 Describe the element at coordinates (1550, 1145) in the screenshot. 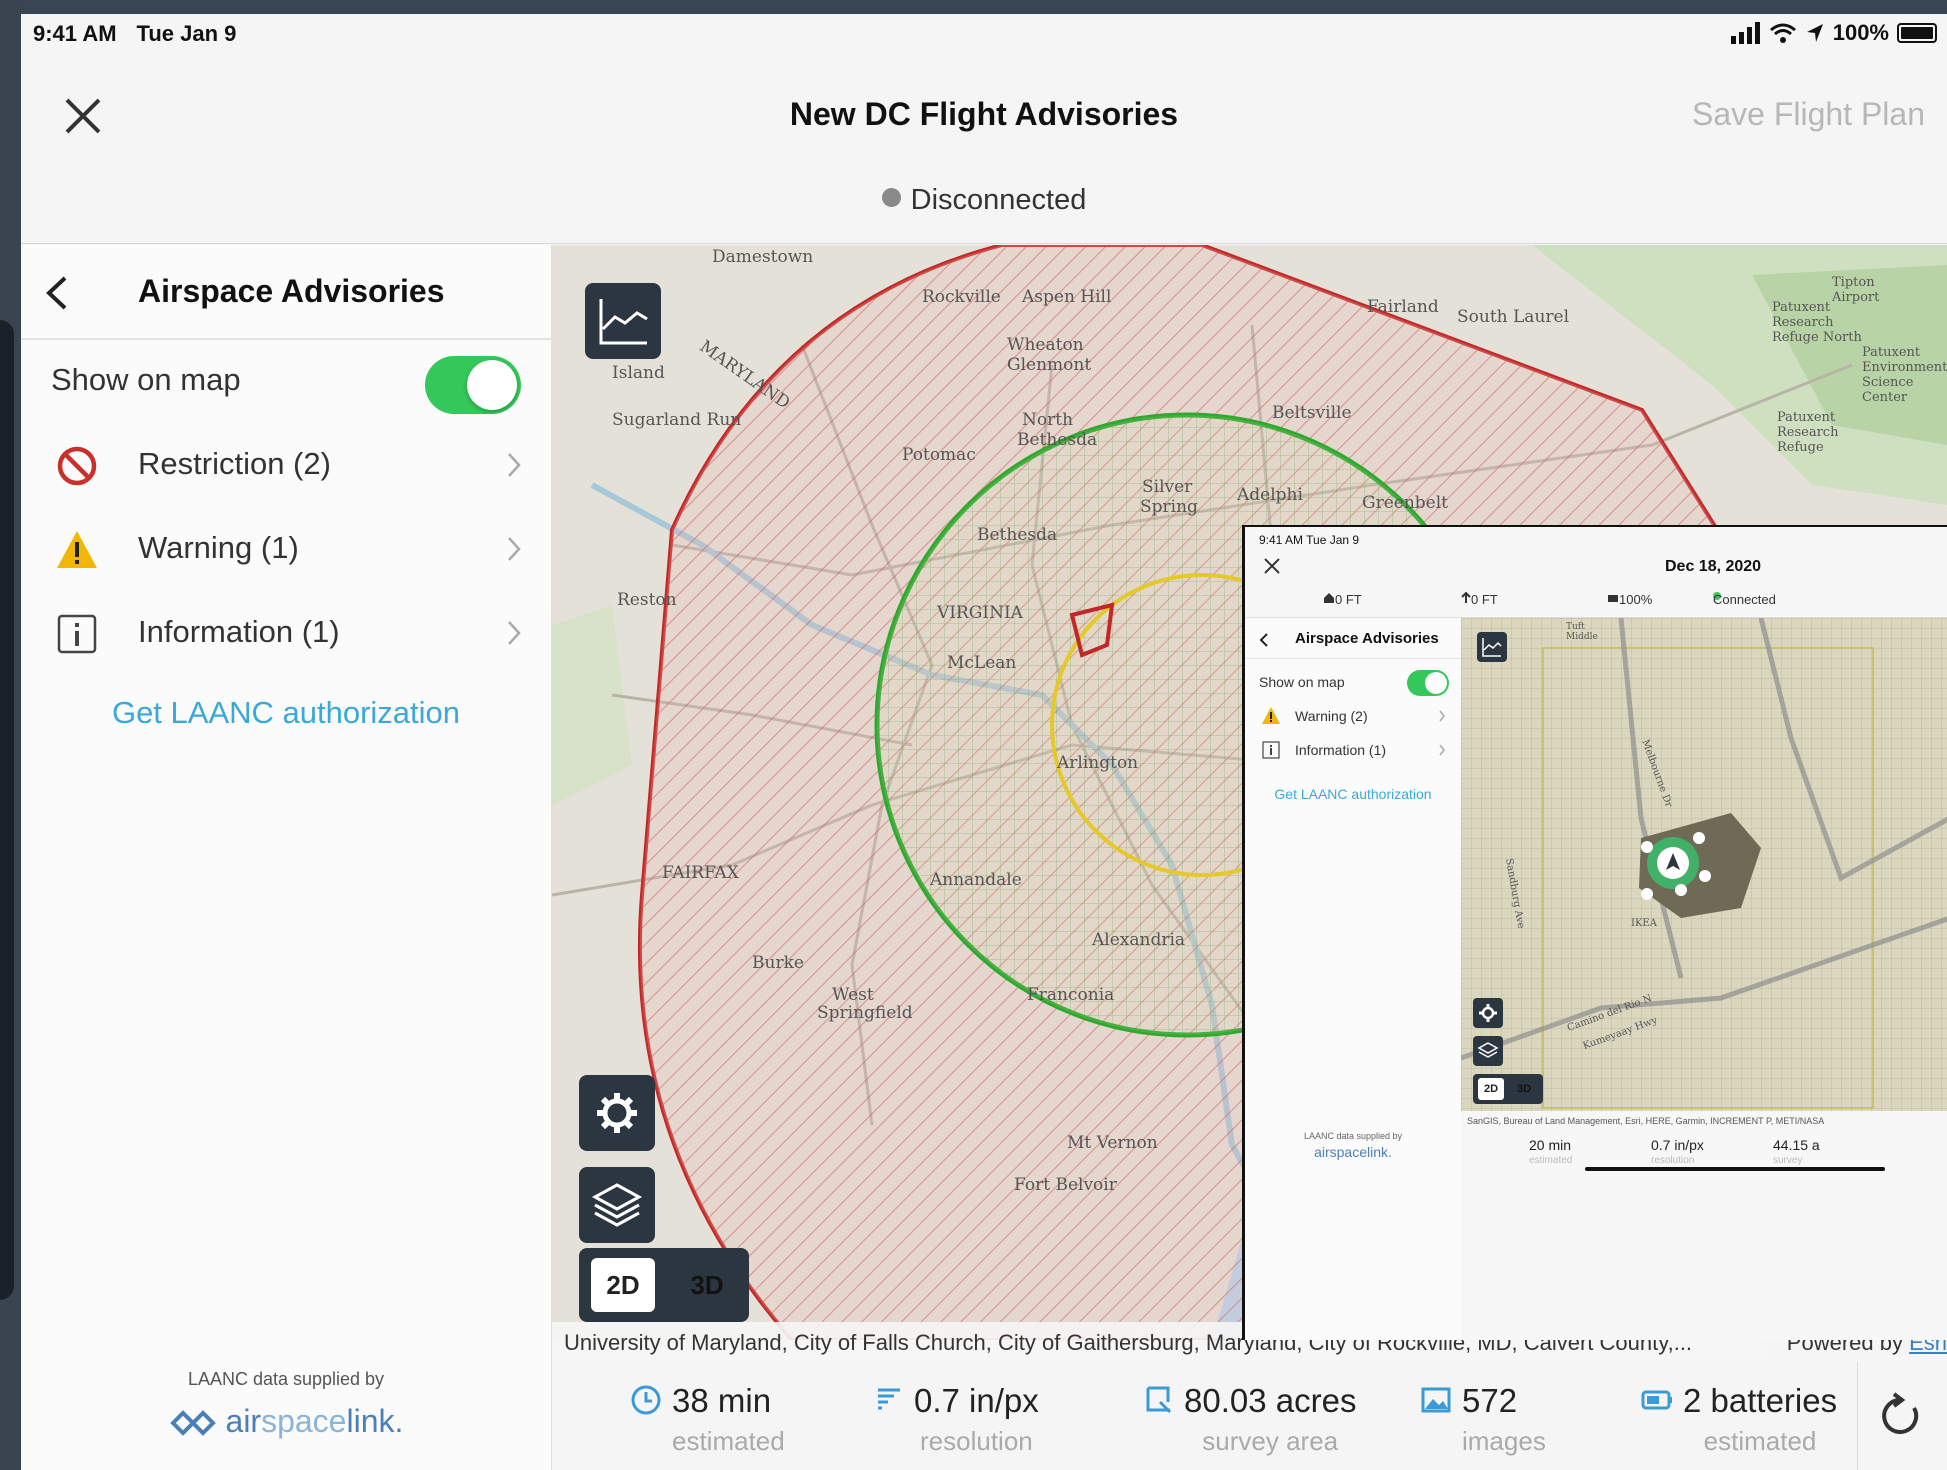

I see `inset-stat-value: 20 min` at that location.